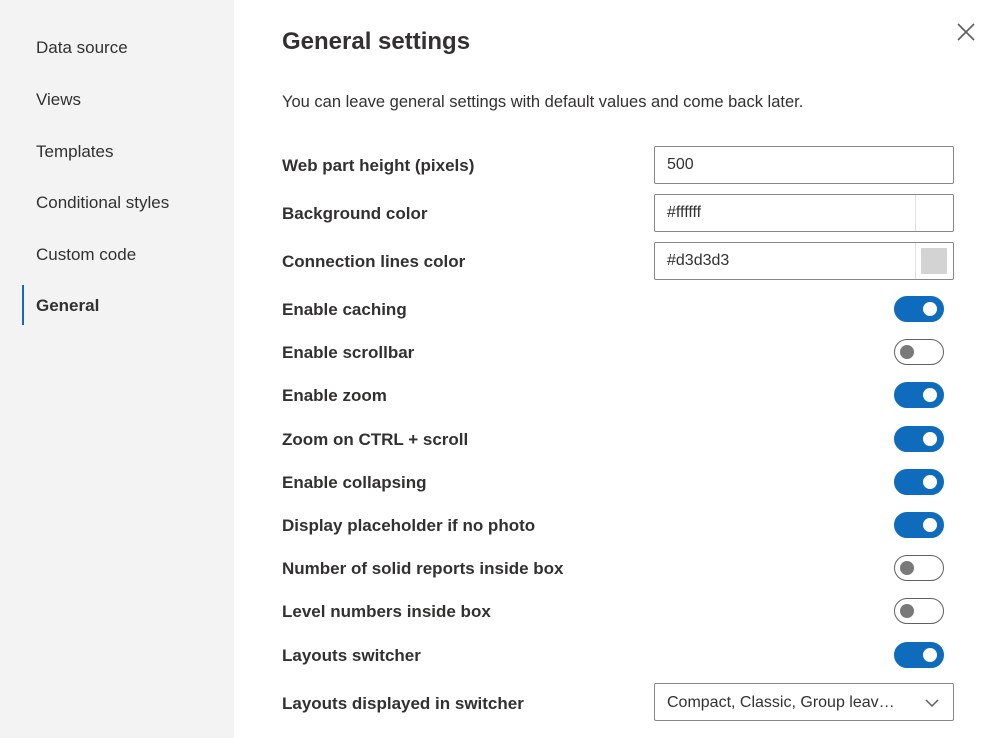 The height and width of the screenshot is (738, 997). I want to click on background-color-swatch, so click(934, 213).